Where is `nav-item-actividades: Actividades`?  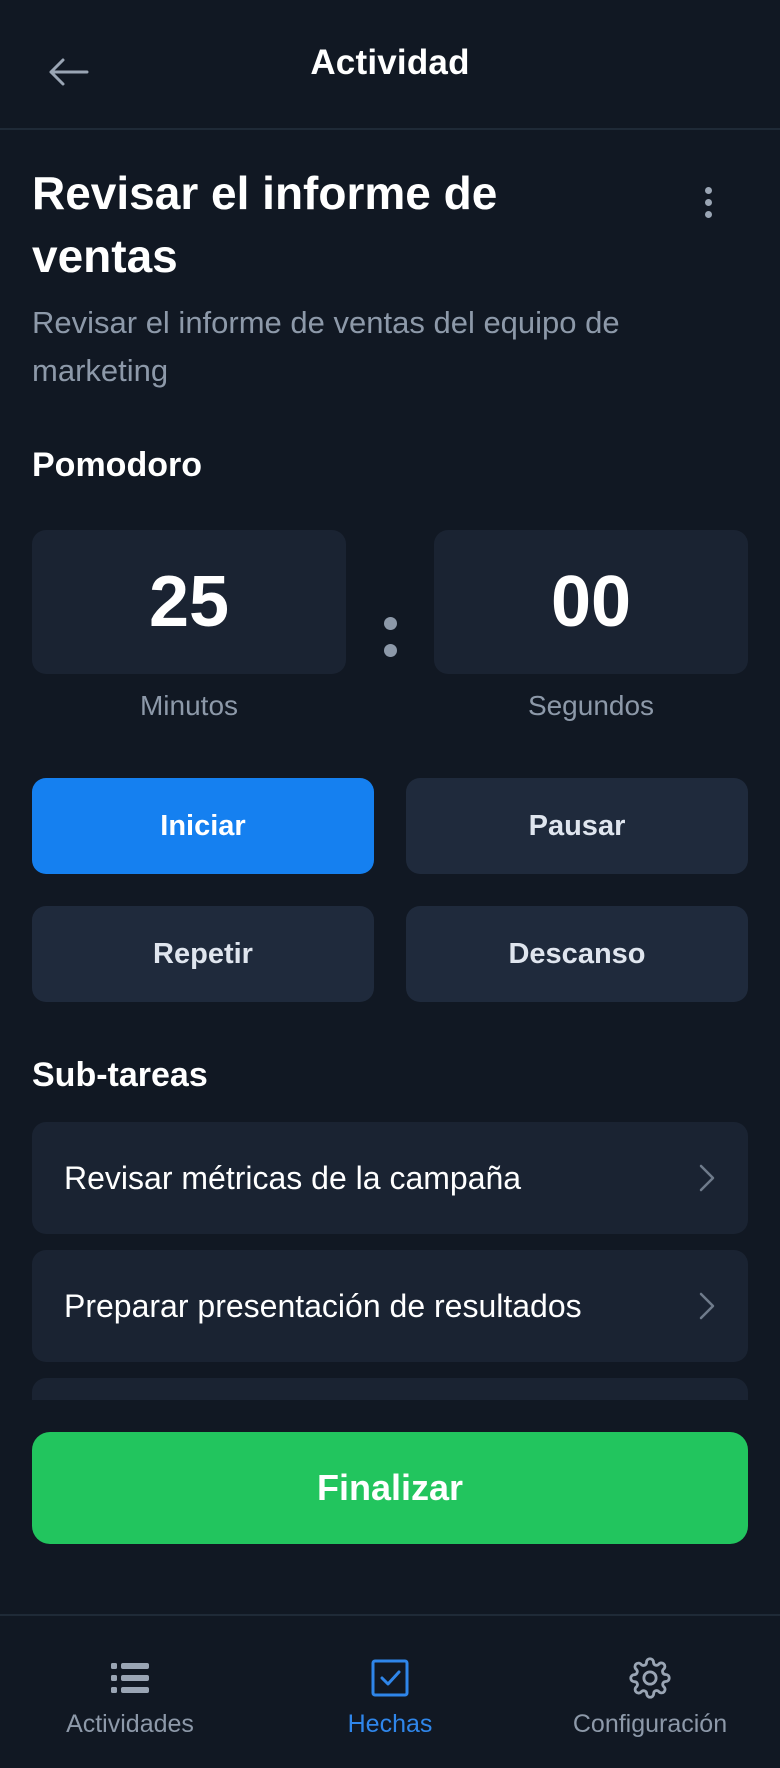 nav-item-actividades: Actividades is located at coordinates (130, 1701).